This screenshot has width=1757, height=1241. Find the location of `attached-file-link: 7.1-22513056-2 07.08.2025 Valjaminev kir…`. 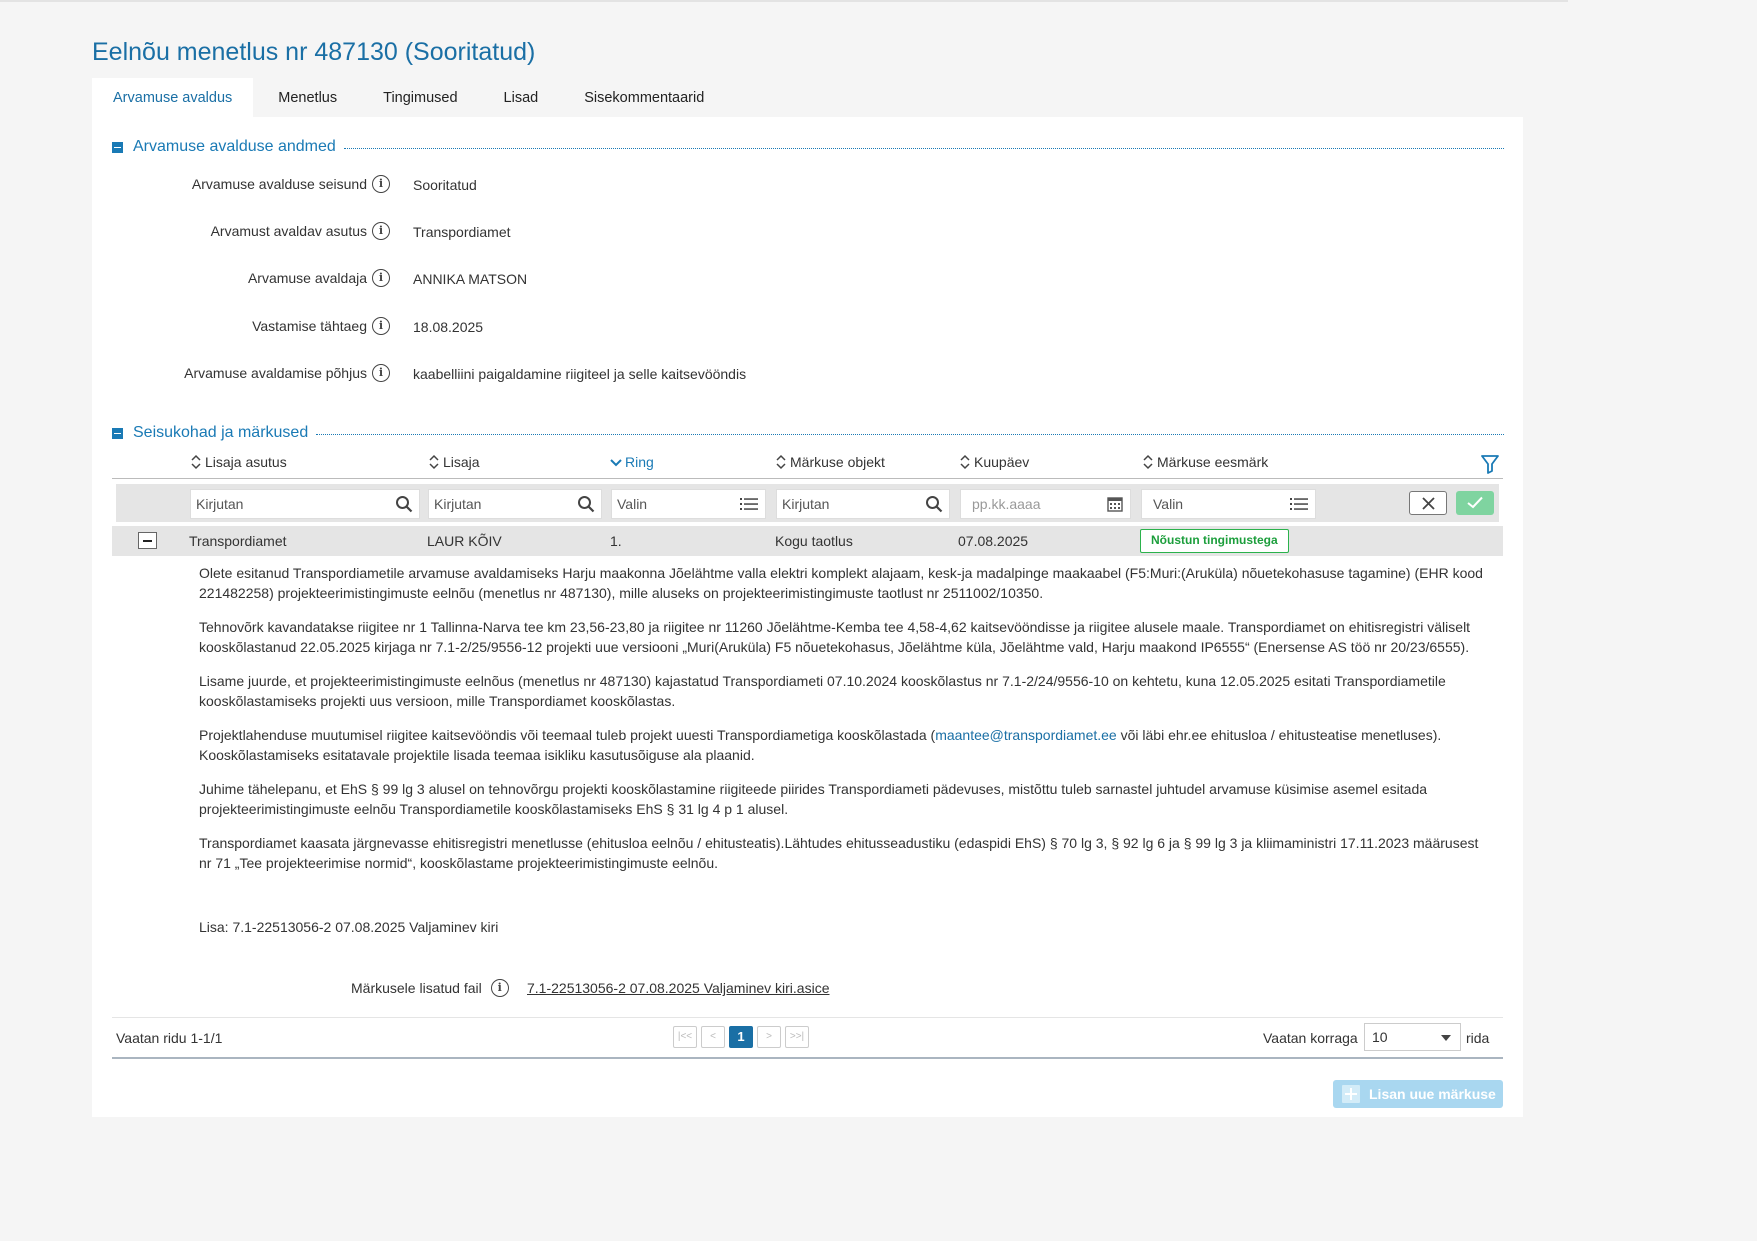

attached-file-link: 7.1-22513056-2 07.08.2025 Valjaminev kir… is located at coordinates (678, 988).